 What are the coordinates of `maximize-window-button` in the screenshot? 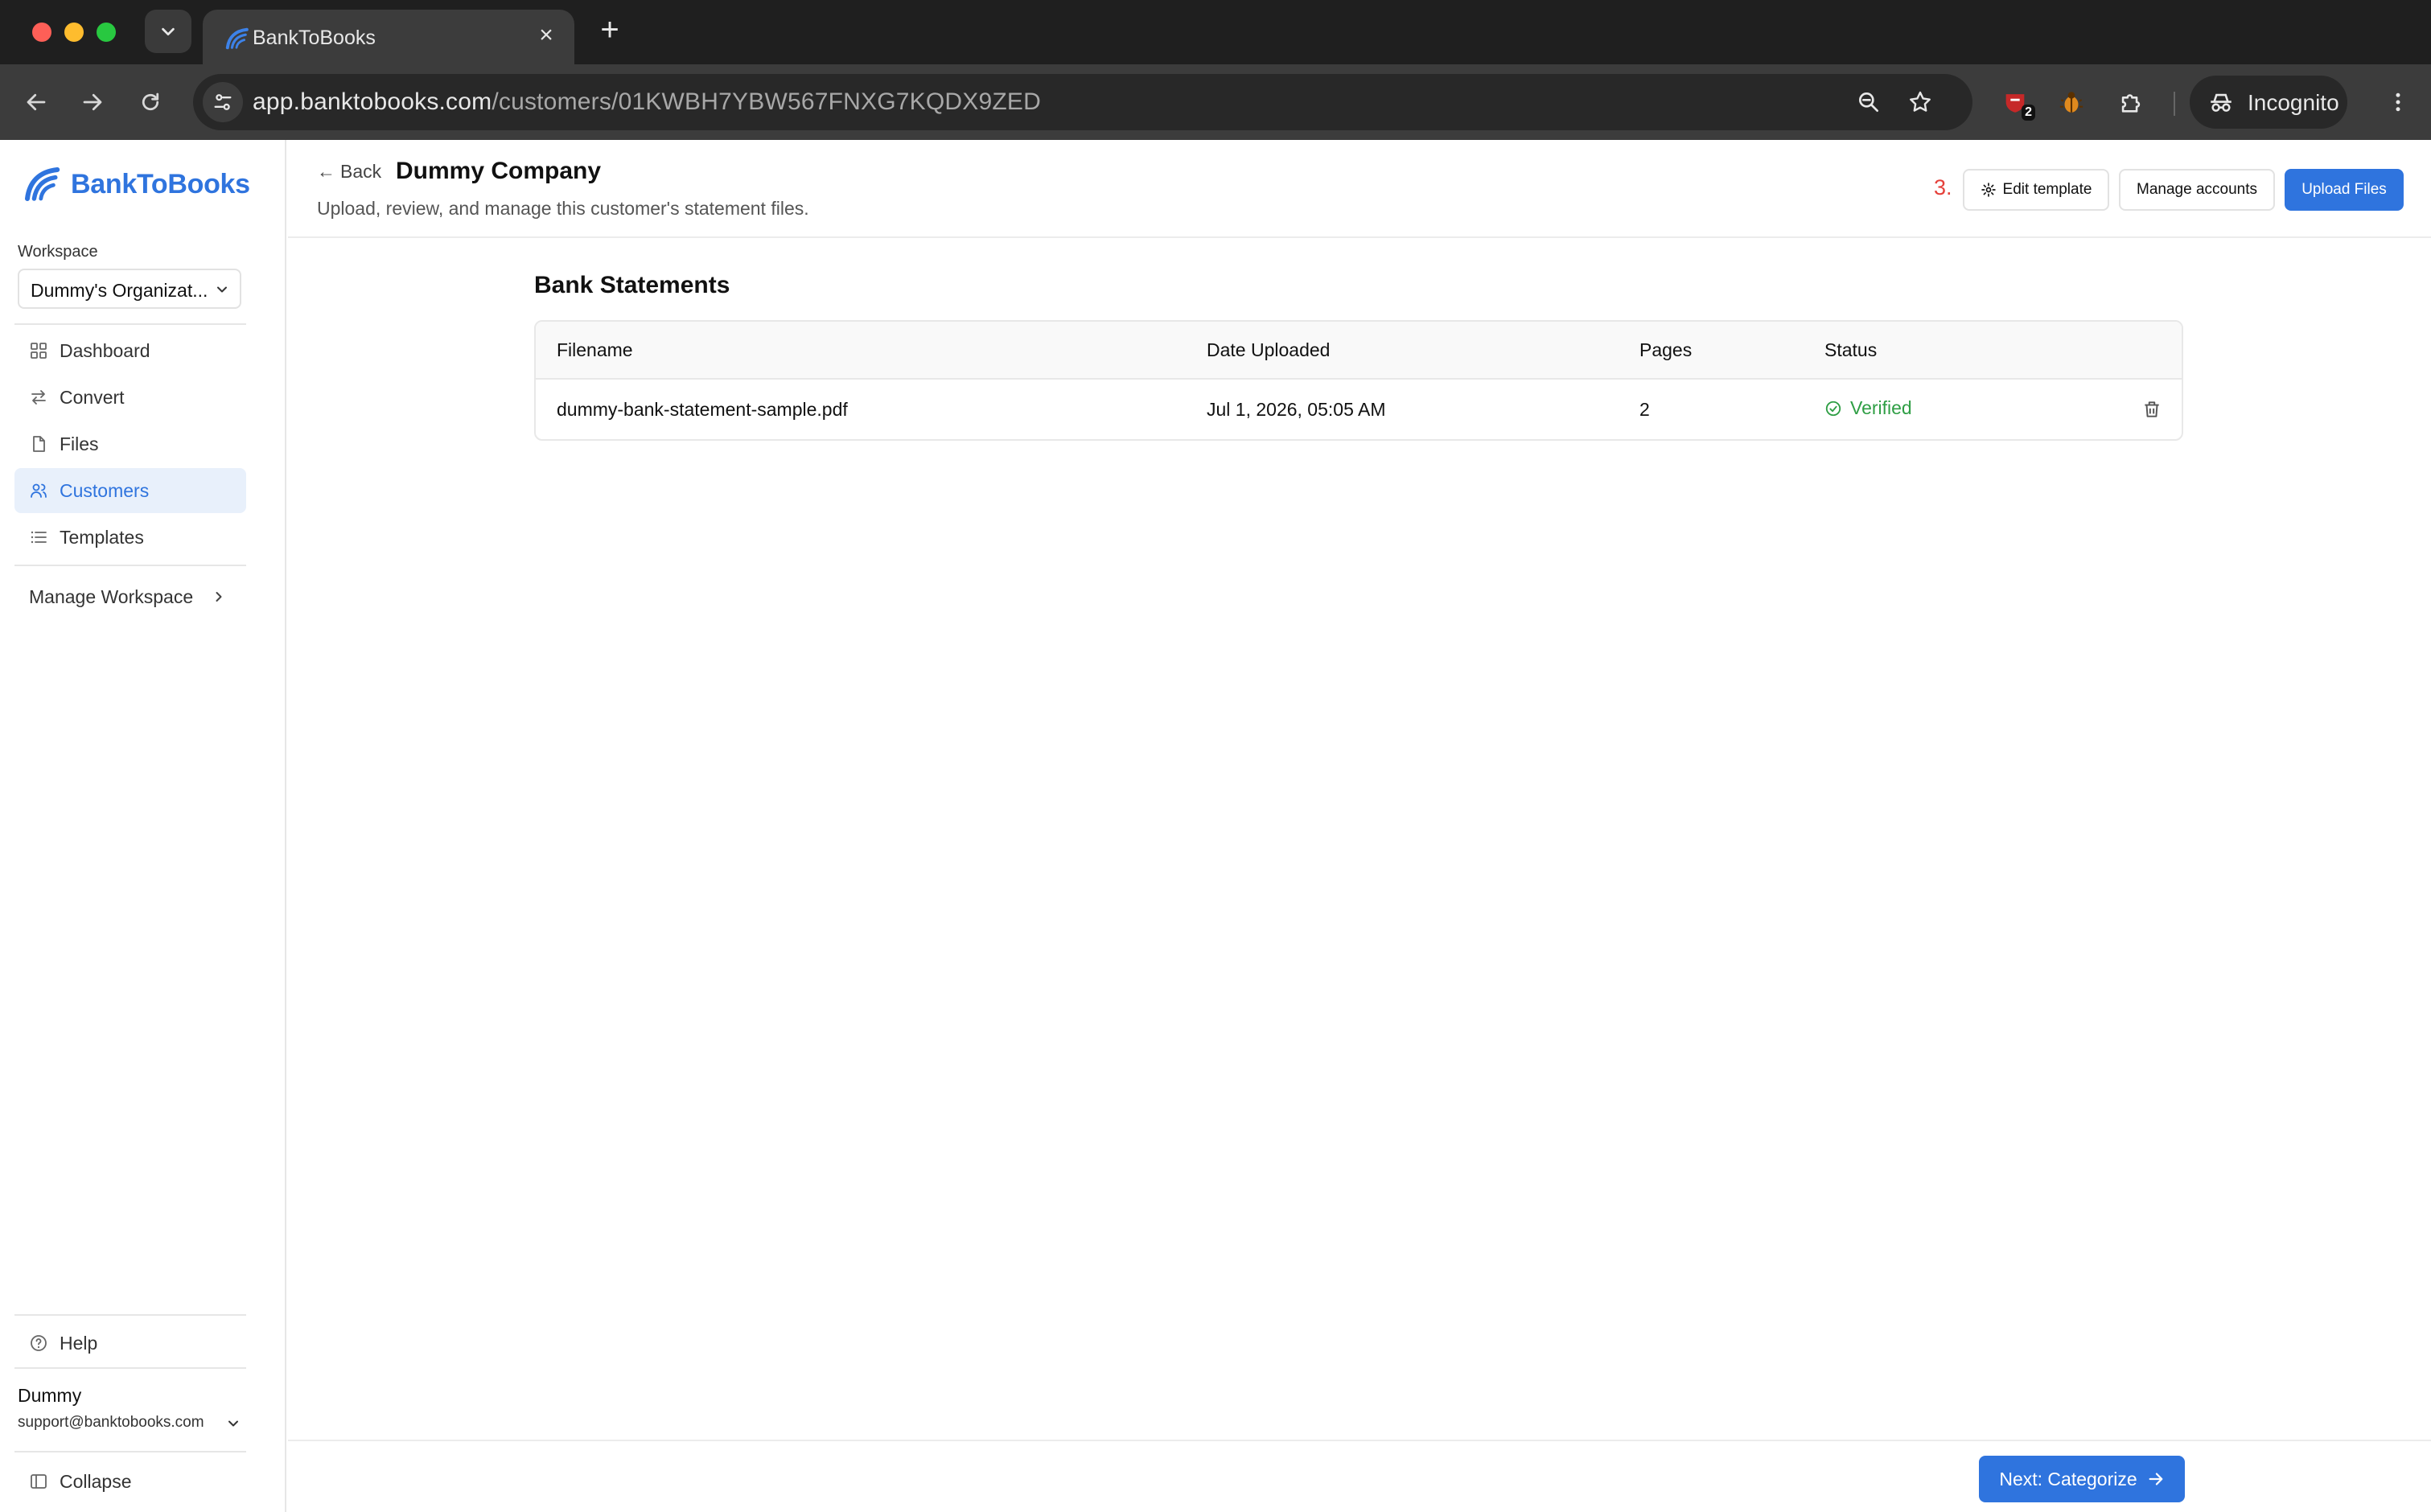 It's located at (106, 32).